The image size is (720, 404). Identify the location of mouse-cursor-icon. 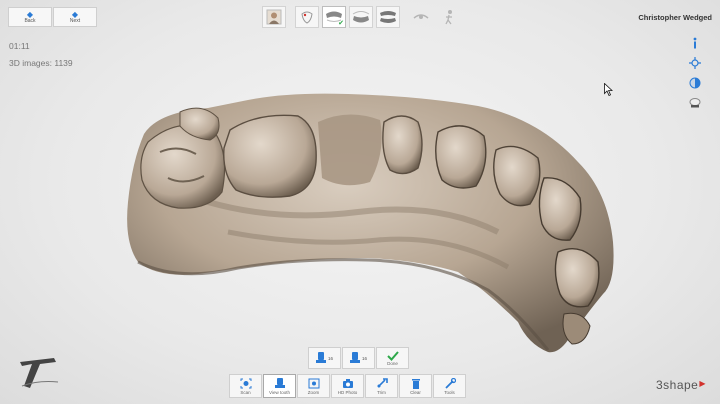
(608, 89).